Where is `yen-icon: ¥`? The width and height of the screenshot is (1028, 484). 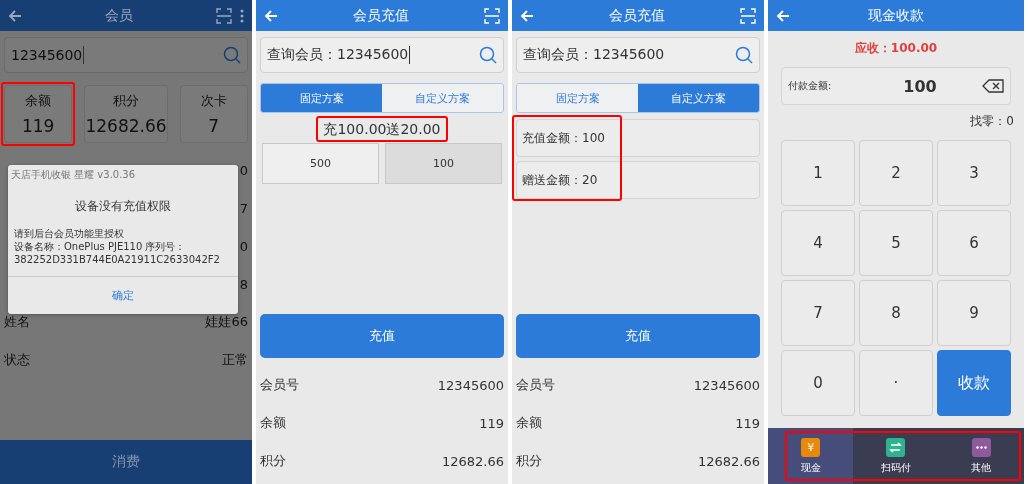
yen-icon: ¥ is located at coordinates (811, 447).